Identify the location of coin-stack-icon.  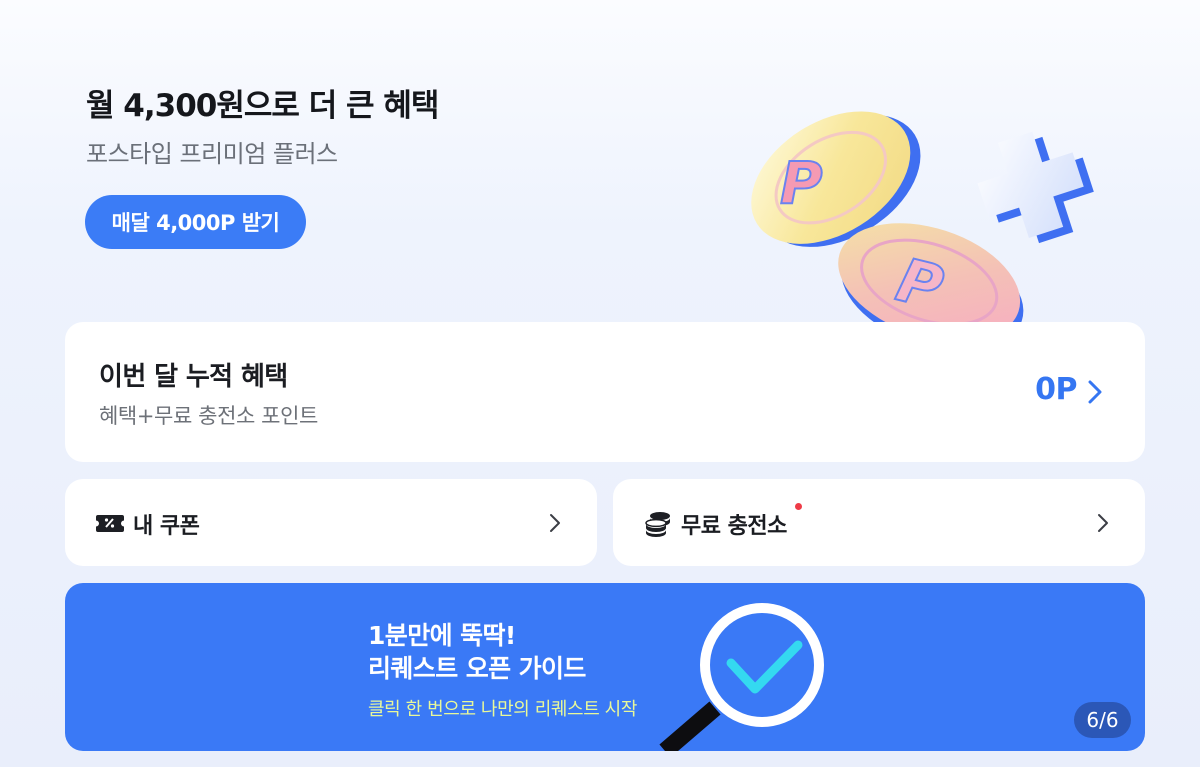
(657, 524).